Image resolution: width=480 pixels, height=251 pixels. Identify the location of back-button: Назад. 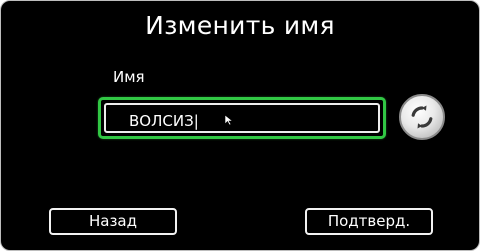
(113, 221).